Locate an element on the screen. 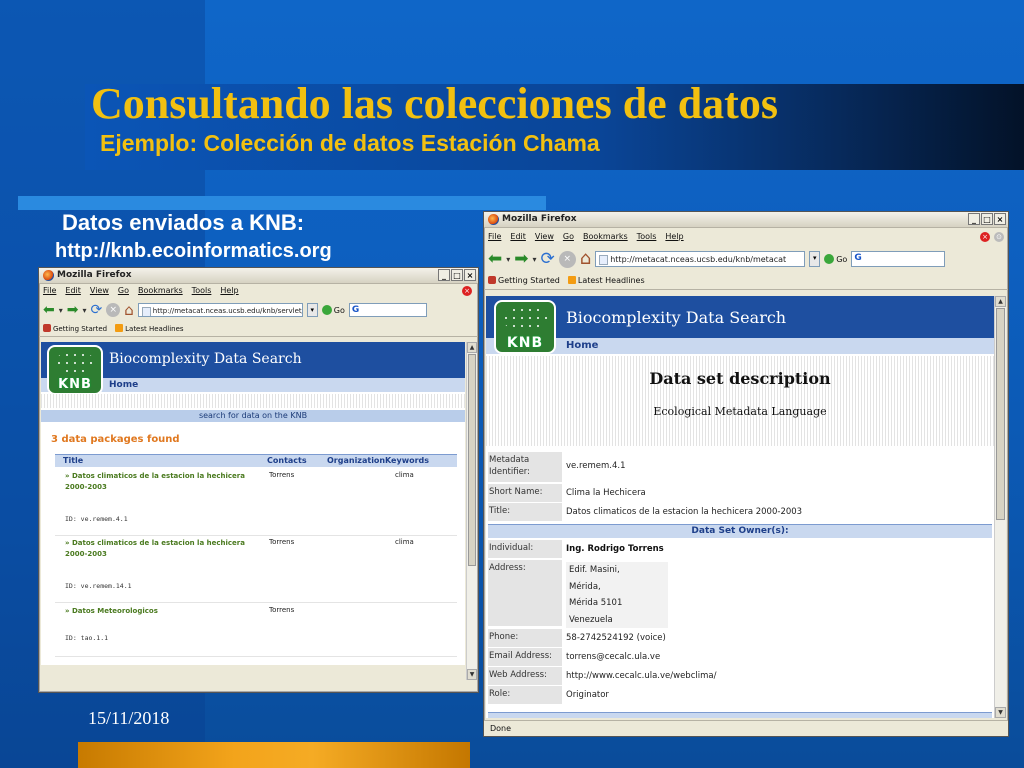  footer-accent-bar is located at coordinates (274, 755).